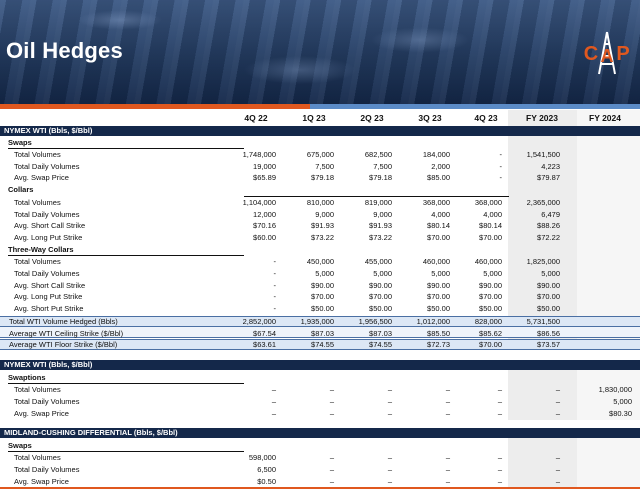 Image resolution: width=640 pixels, height=489 pixels. Describe the element at coordinates (48, 237) in the screenshot. I see `row-label: Avg. Long Put Strike` at that location.